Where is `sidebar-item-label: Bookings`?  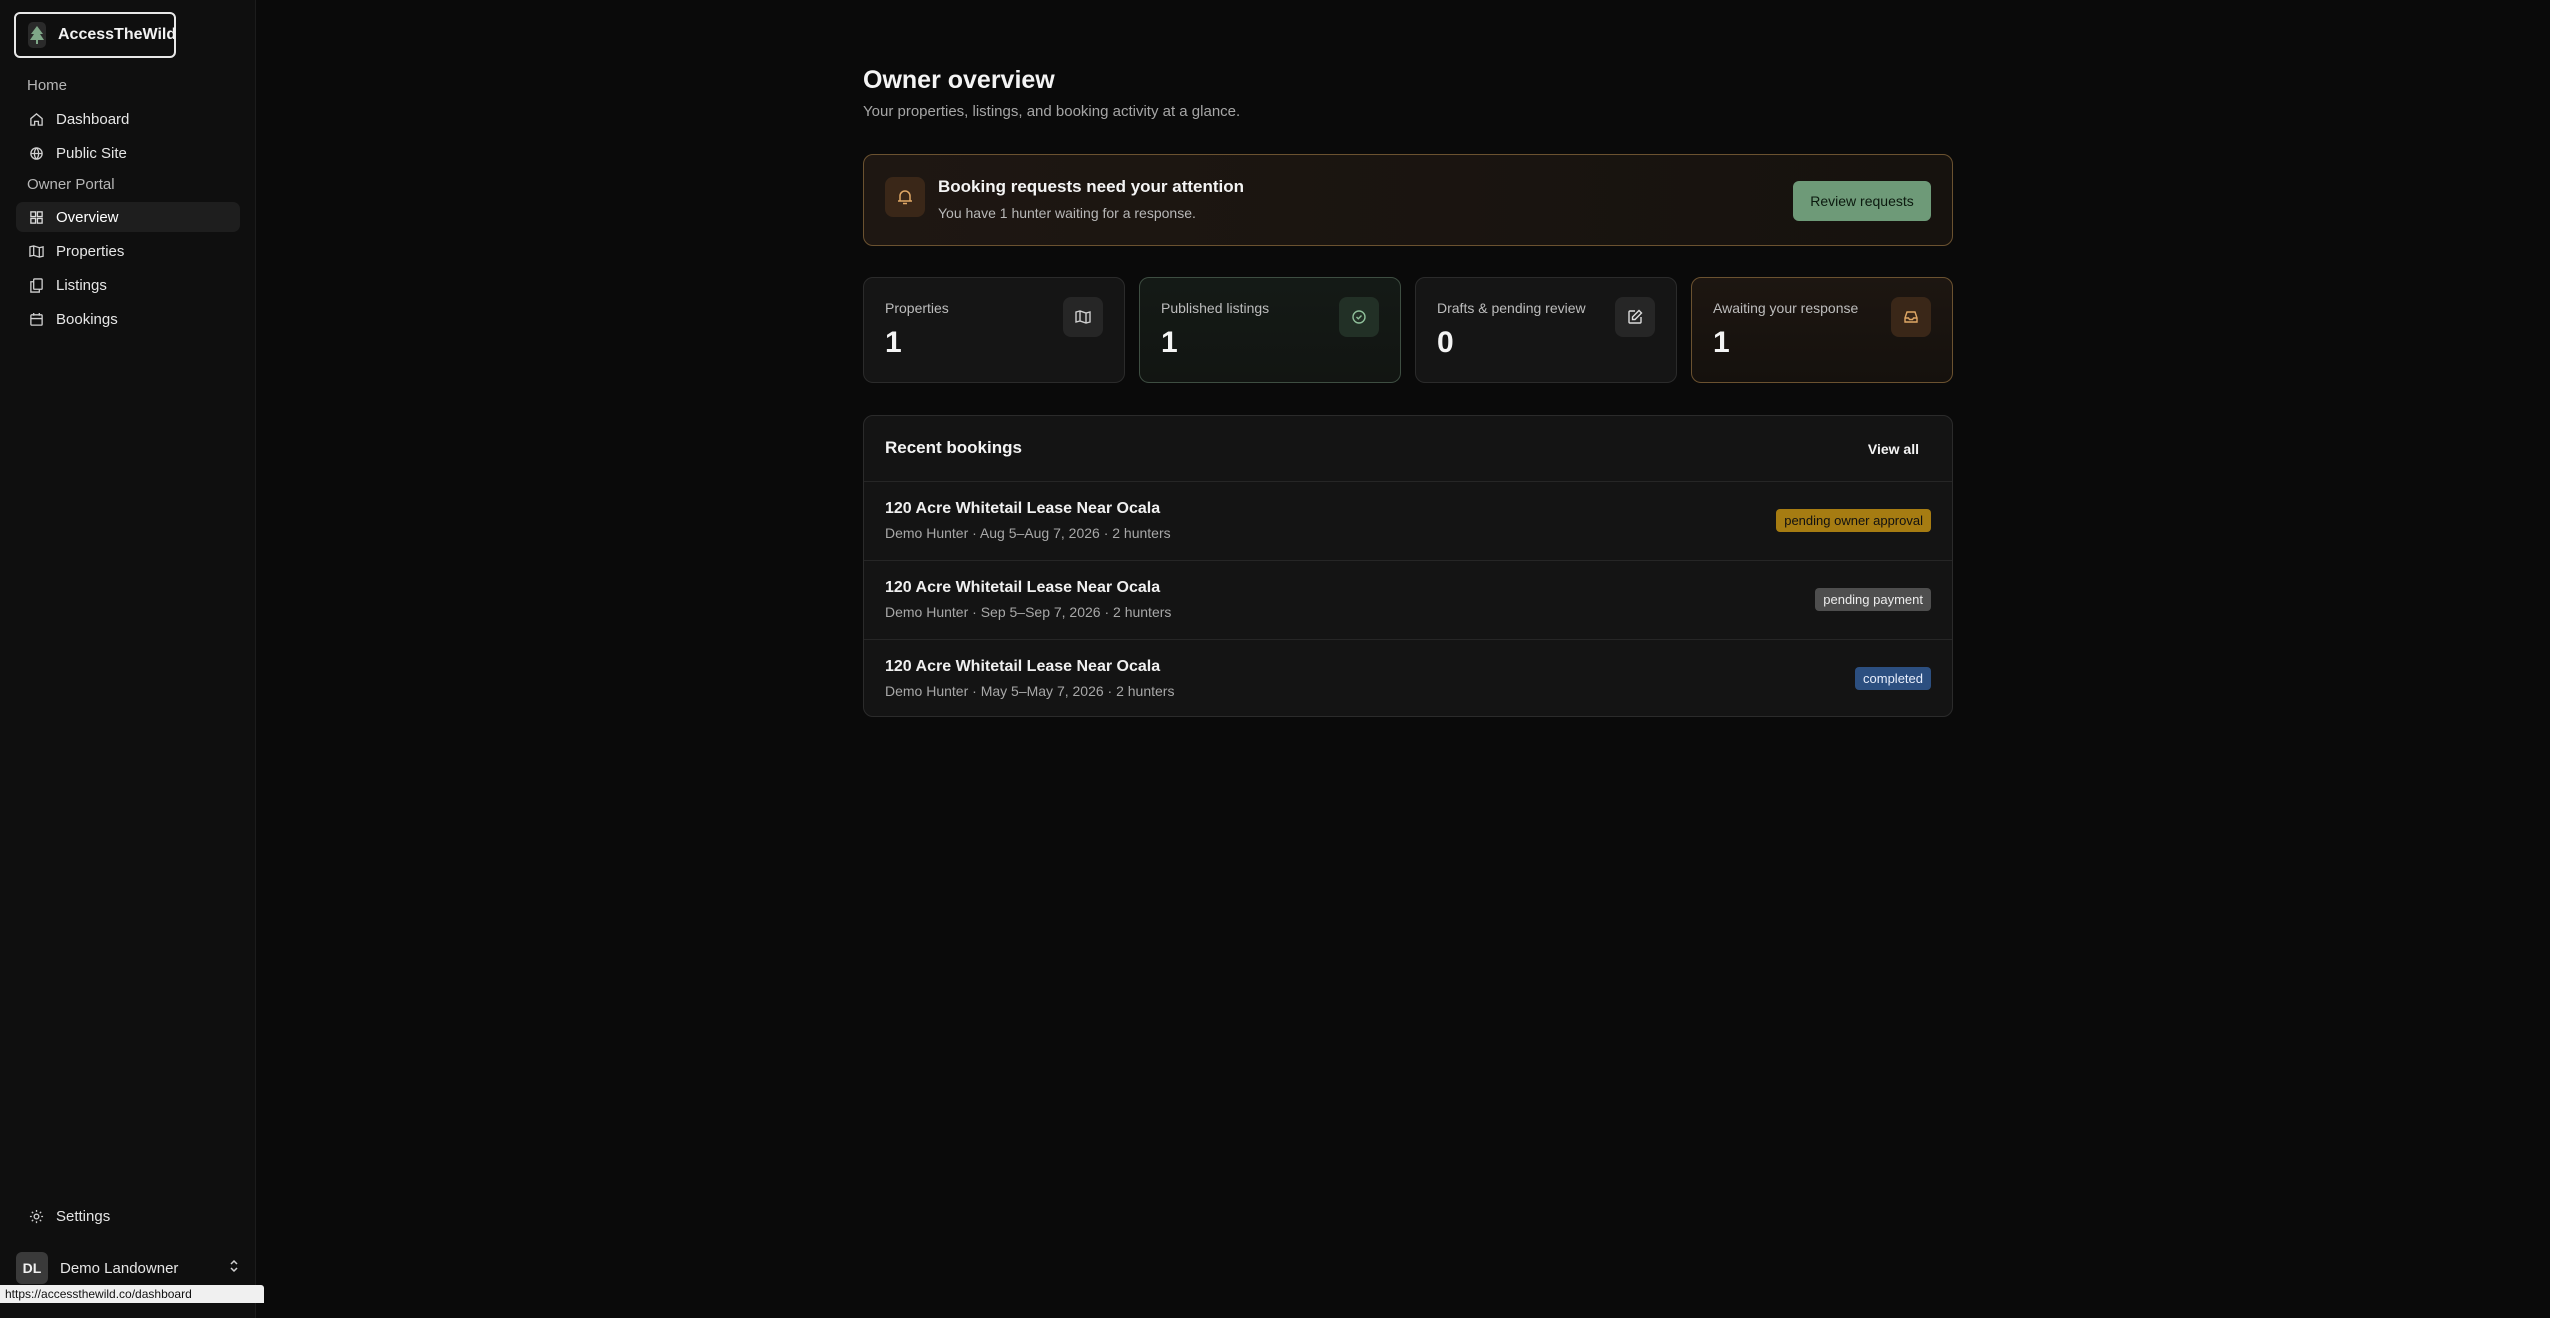
sidebar-item-label: Bookings is located at coordinates (87, 319).